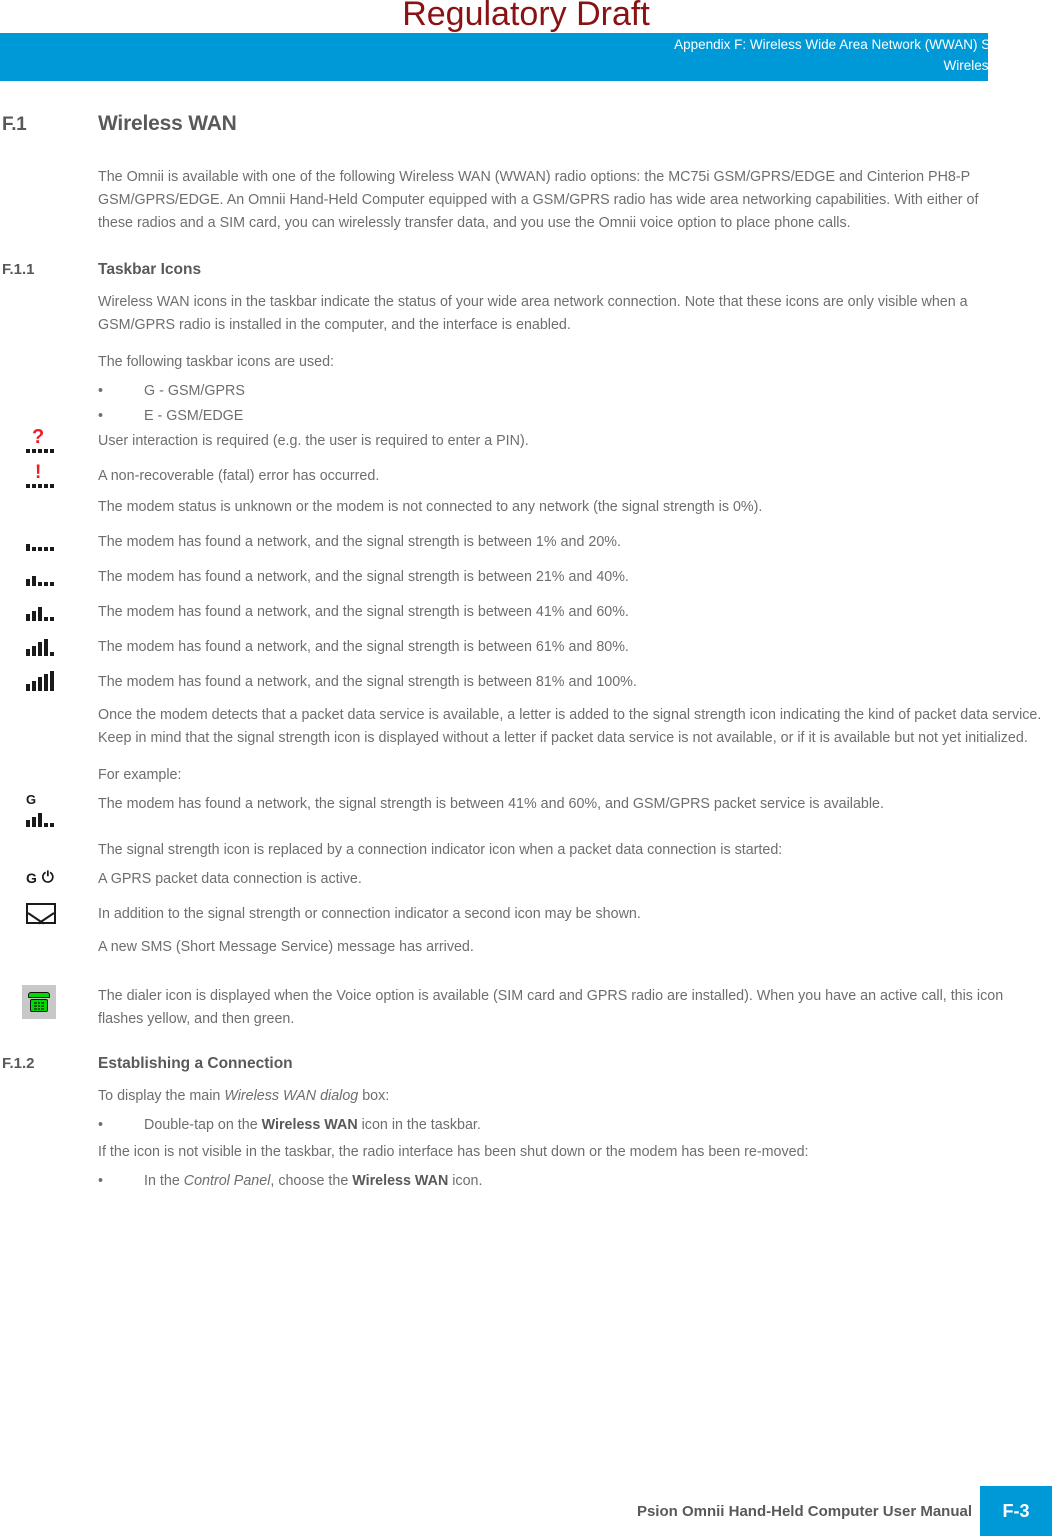 This screenshot has width=1052, height=1536. I want to click on icon-cell: G ⏻, so click(49, 879).